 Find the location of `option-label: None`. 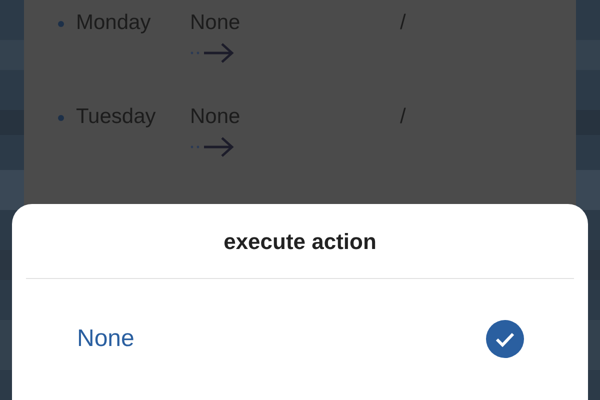

option-label: None is located at coordinates (105, 339).